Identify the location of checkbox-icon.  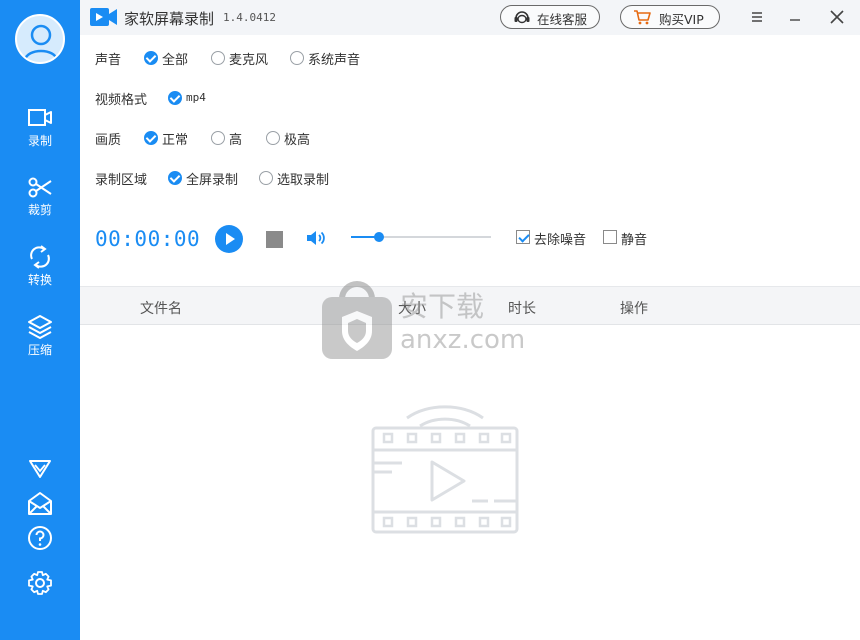
(610, 237).